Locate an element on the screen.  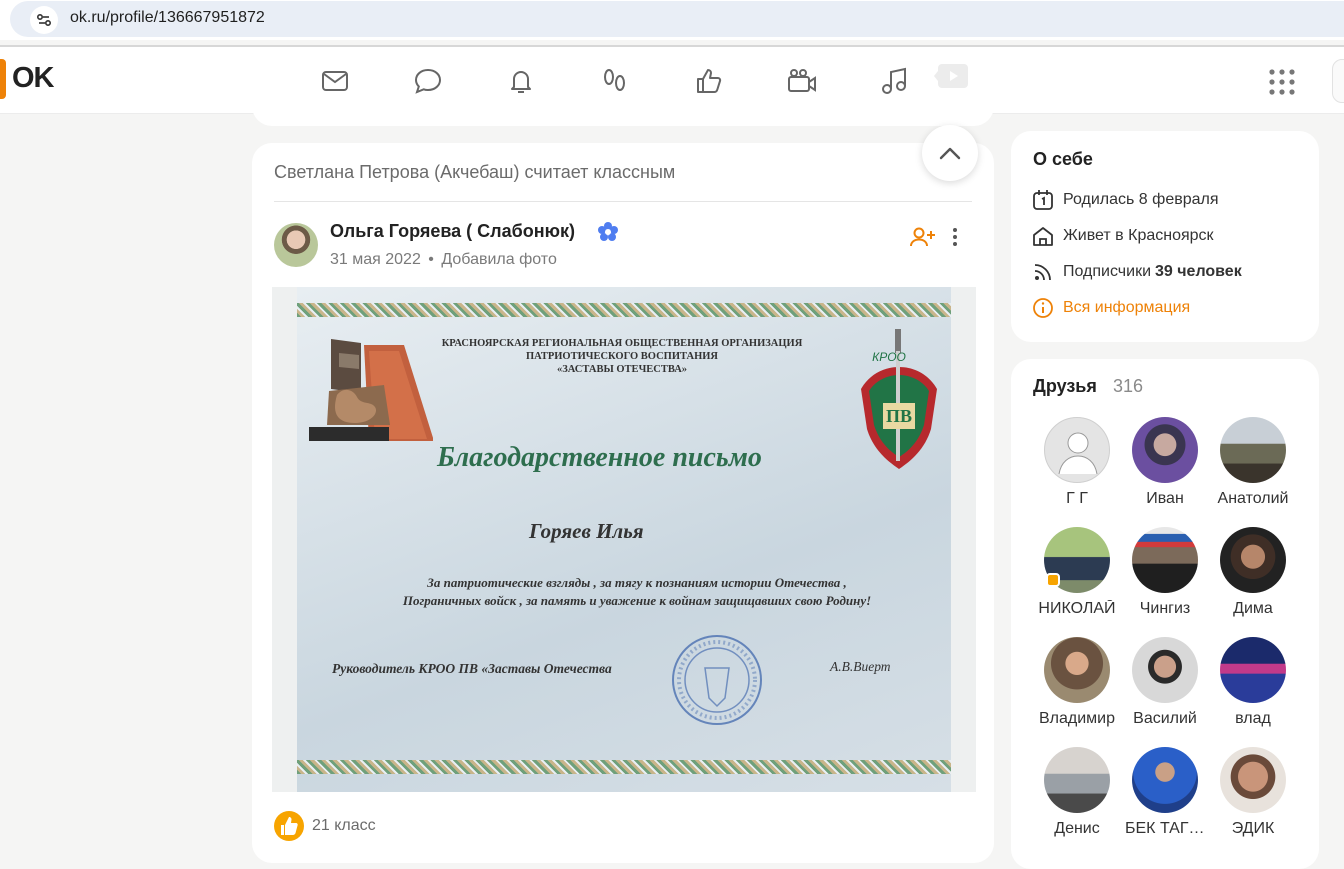
friend-name: БЕК ТАГИЕВ is located at coordinates (1165, 829).